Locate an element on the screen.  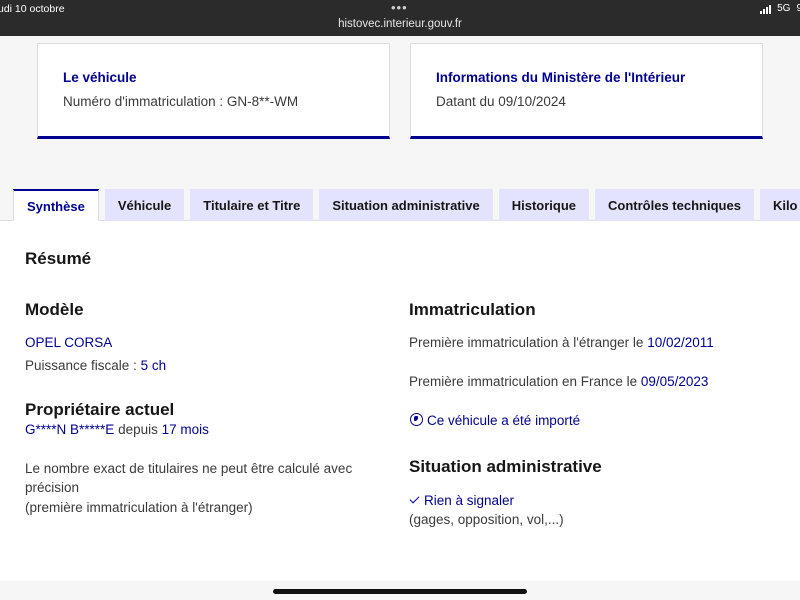
battery-label: 9 is located at coordinates (798, 8).